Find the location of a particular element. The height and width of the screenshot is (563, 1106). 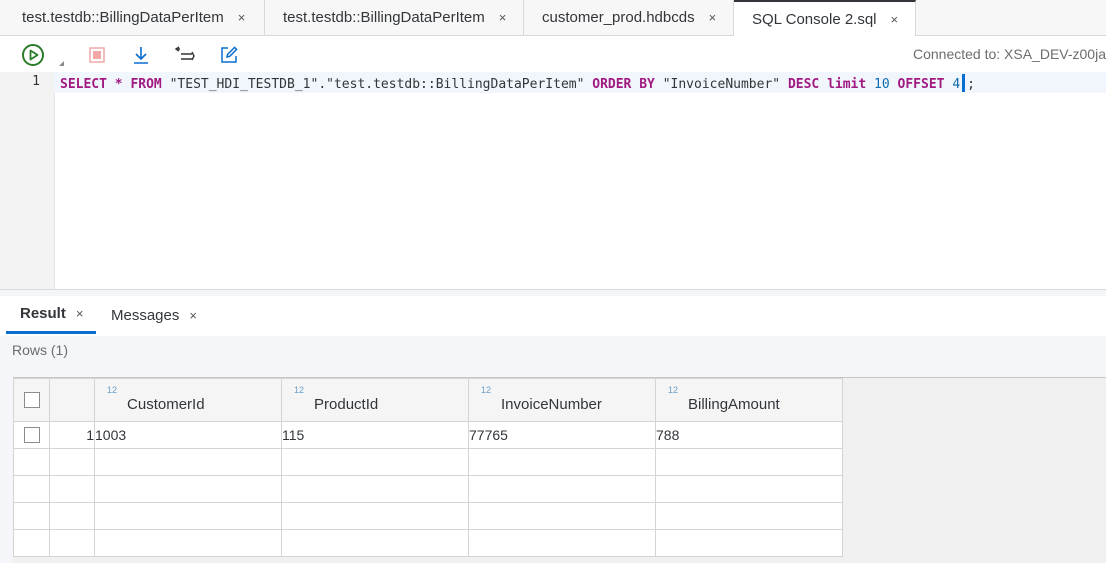

column-name: InvoiceNumber is located at coordinates (551, 404).